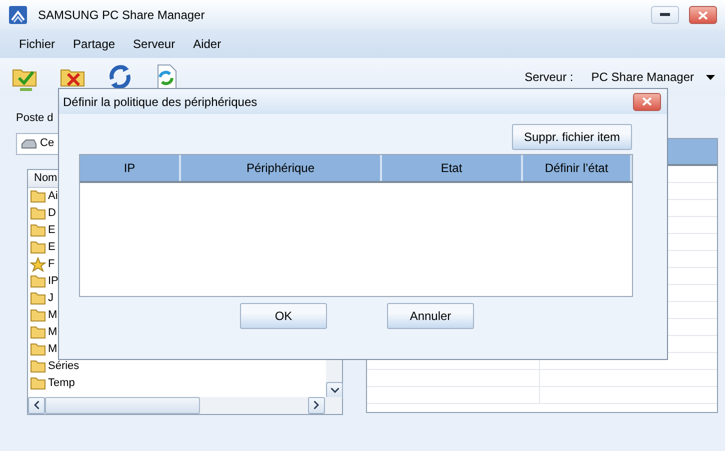 The height and width of the screenshot is (451, 725). What do you see at coordinates (549, 77) in the screenshot?
I see `server-label: Serveur :` at bounding box center [549, 77].